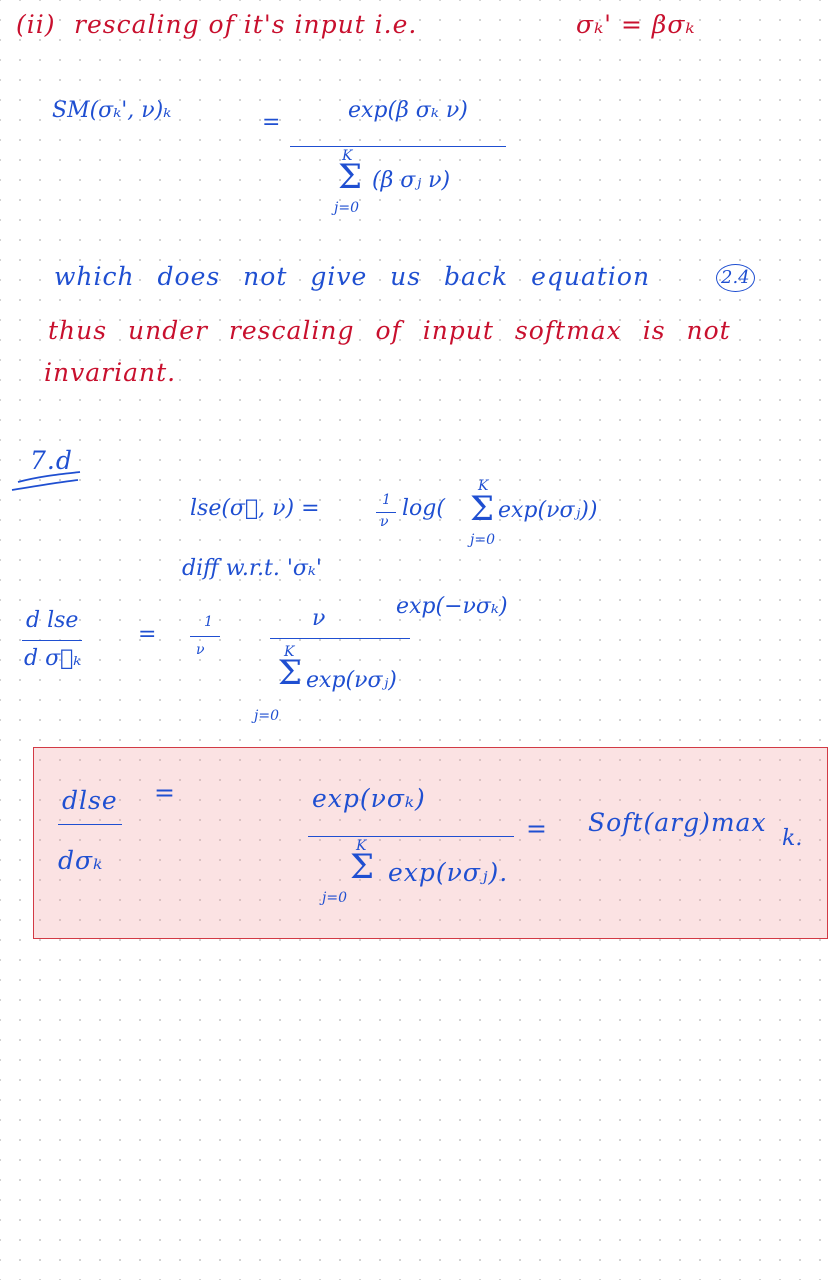 The width and height of the screenshot is (828, 1280). I want to click on deriv-lhs-bar, so click(52, 640).